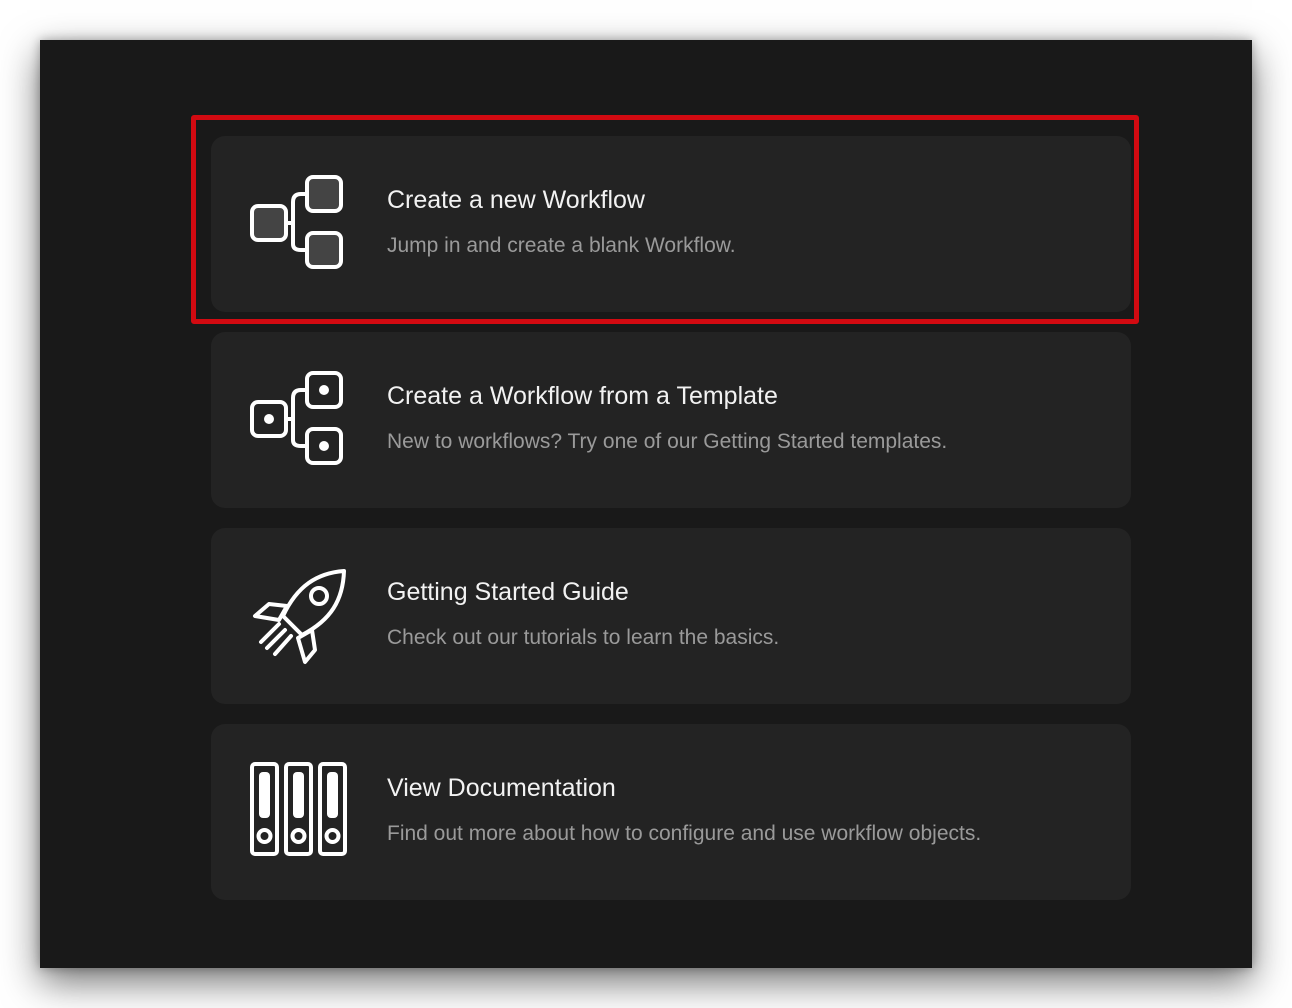 This screenshot has height=1008, width=1292. What do you see at coordinates (296, 418) in the screenshot?
I see `workflow-template-icon` at bounding box center [296, 418].